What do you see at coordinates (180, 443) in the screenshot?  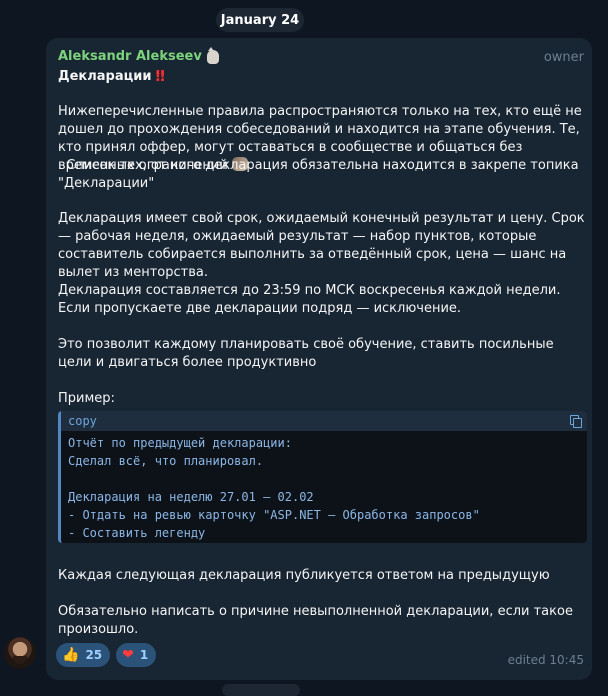 I see `code-line: Отчёт по предыдущей декларации:` at bounding box center [180, 443].